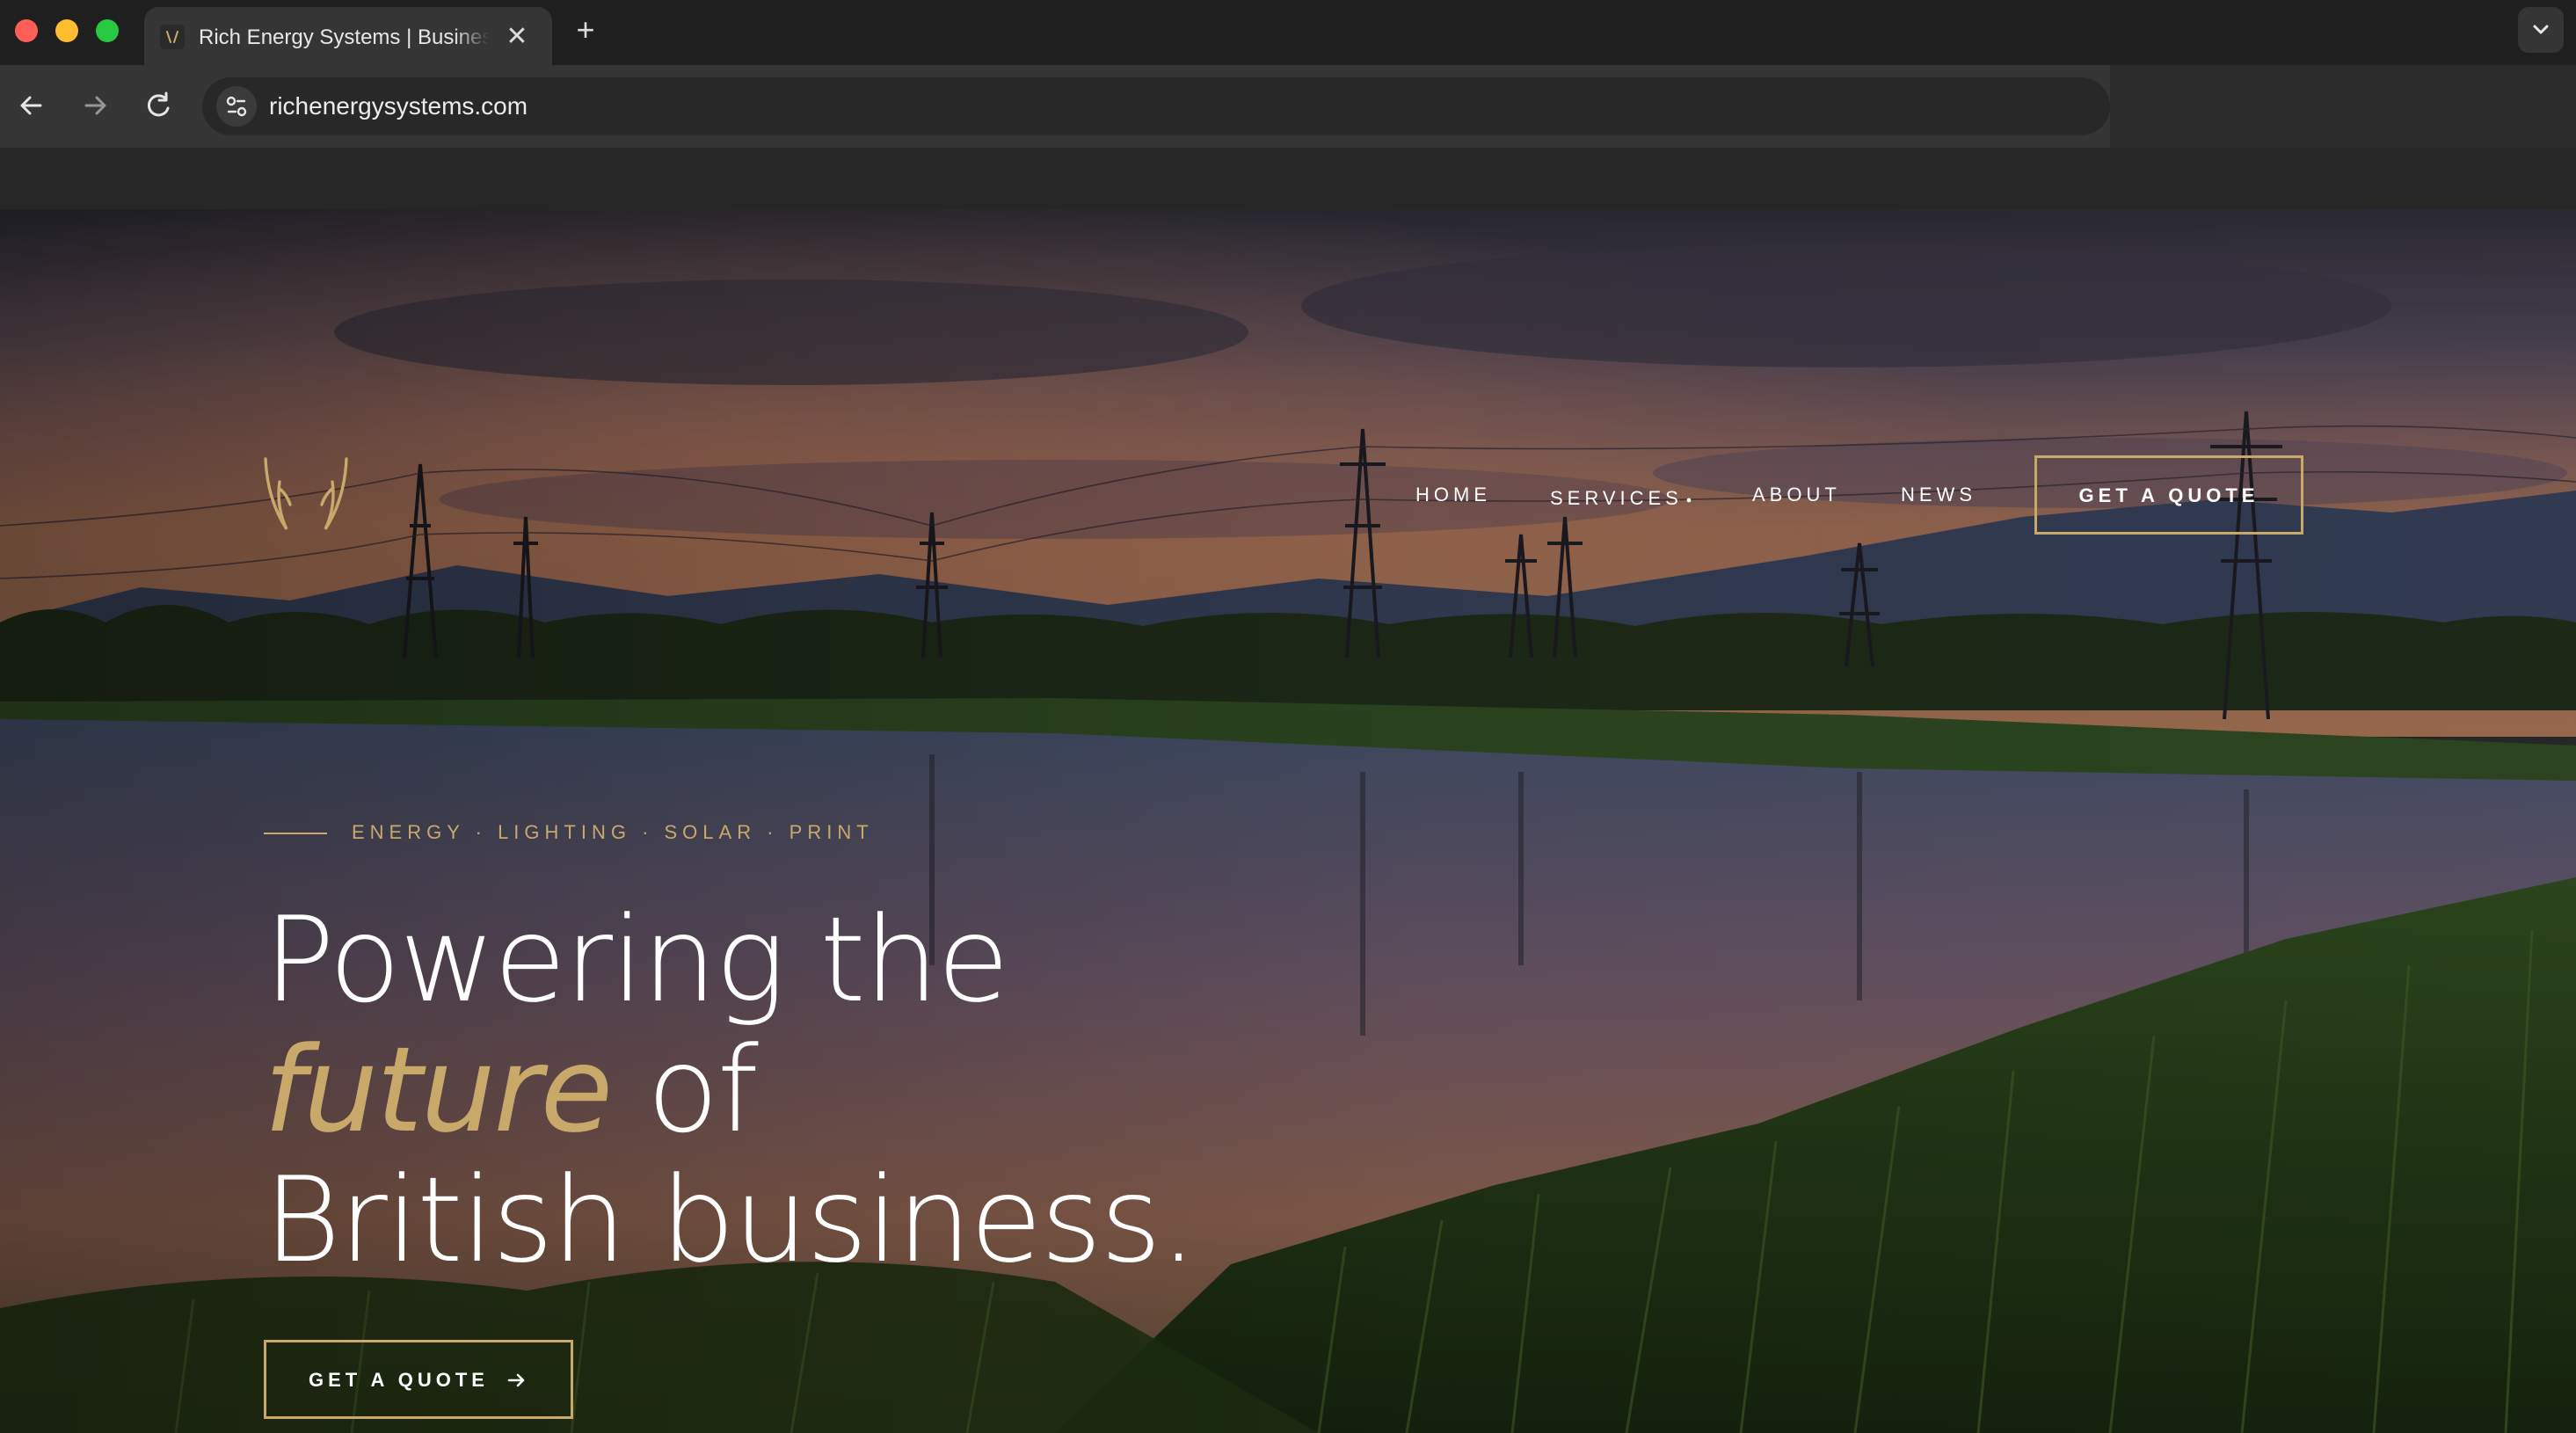 The image size is (2576, 1433). Describe the element at coordinates (1288, 178) in the screenshot. I see `page-top-band` at that location.